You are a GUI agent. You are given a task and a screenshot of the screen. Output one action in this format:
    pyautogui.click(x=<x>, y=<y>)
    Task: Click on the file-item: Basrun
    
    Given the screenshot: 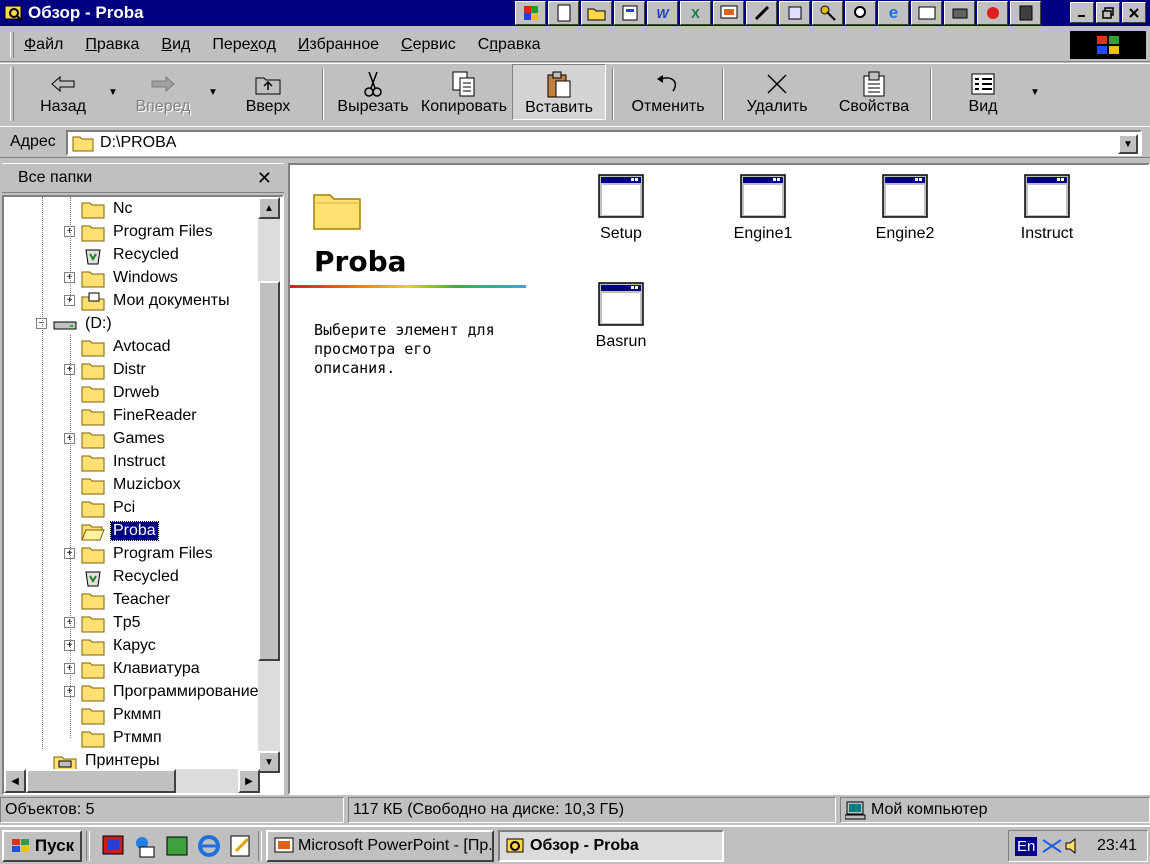 What is the action you would take?
    pyautogui.click(x=621, y=316)
    